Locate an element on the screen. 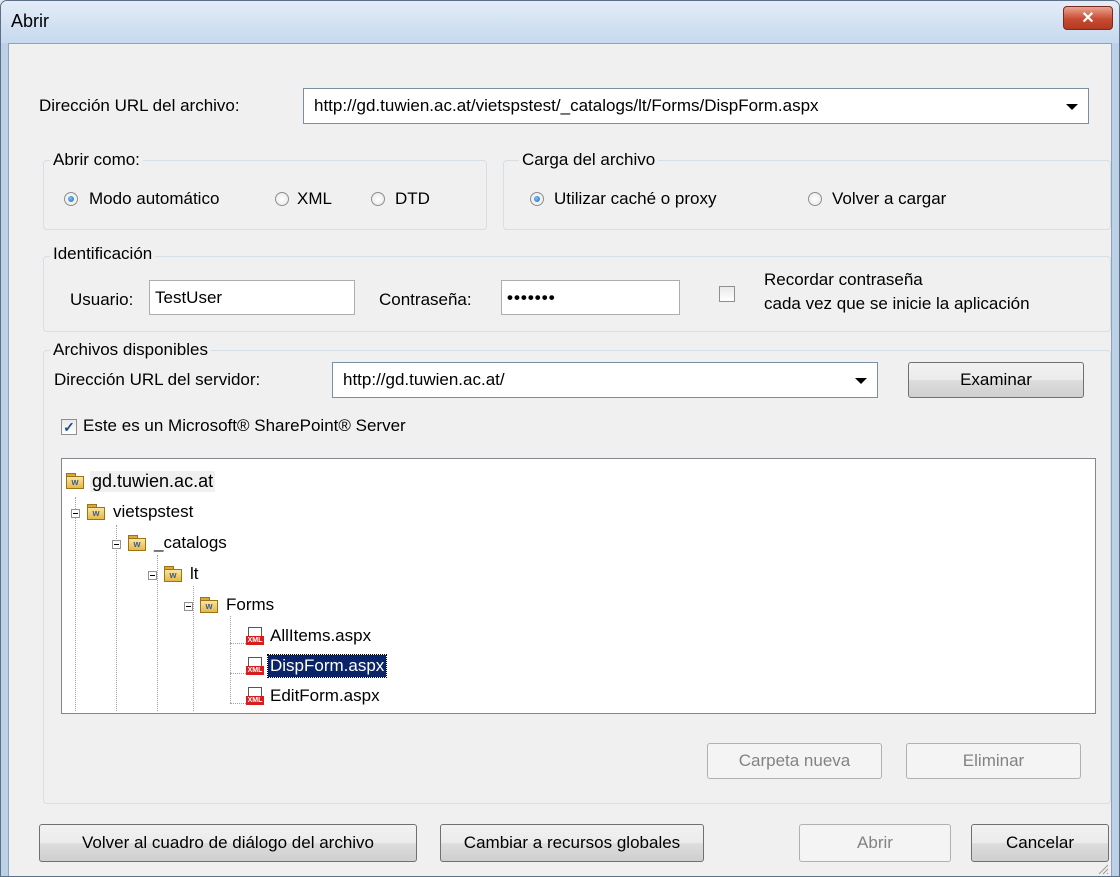 This screenshot has width=1120, height=877. open-button: Abrir is located at coordinates (875, 843).